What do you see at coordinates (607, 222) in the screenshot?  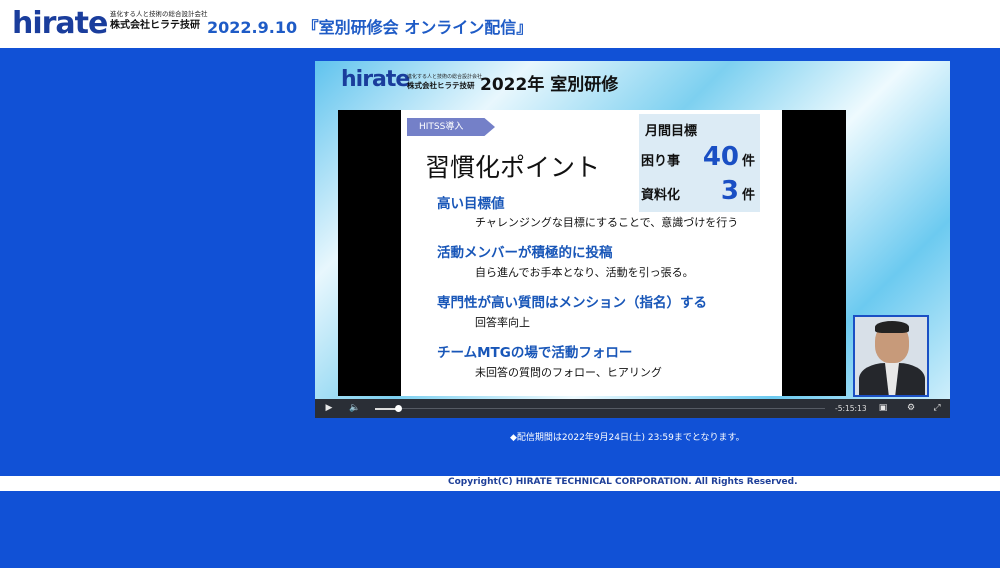 I see `point-description: チャレンジングな目標にすることで、意識づけを行う` at bounding box center [607, 222].